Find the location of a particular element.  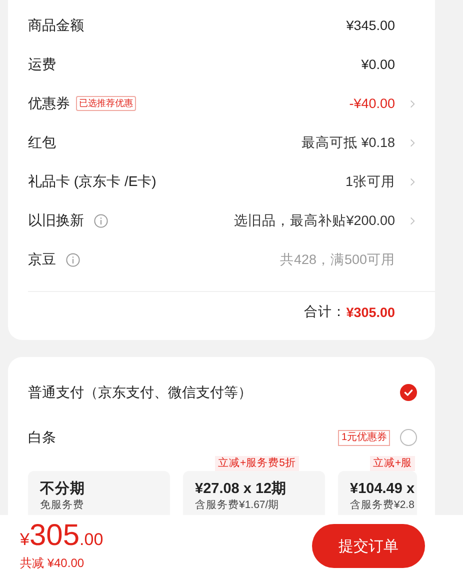

installment-option: ¥27.08 x 12期 含服务费¥1.67/期 is located at coordinates (254, 493).